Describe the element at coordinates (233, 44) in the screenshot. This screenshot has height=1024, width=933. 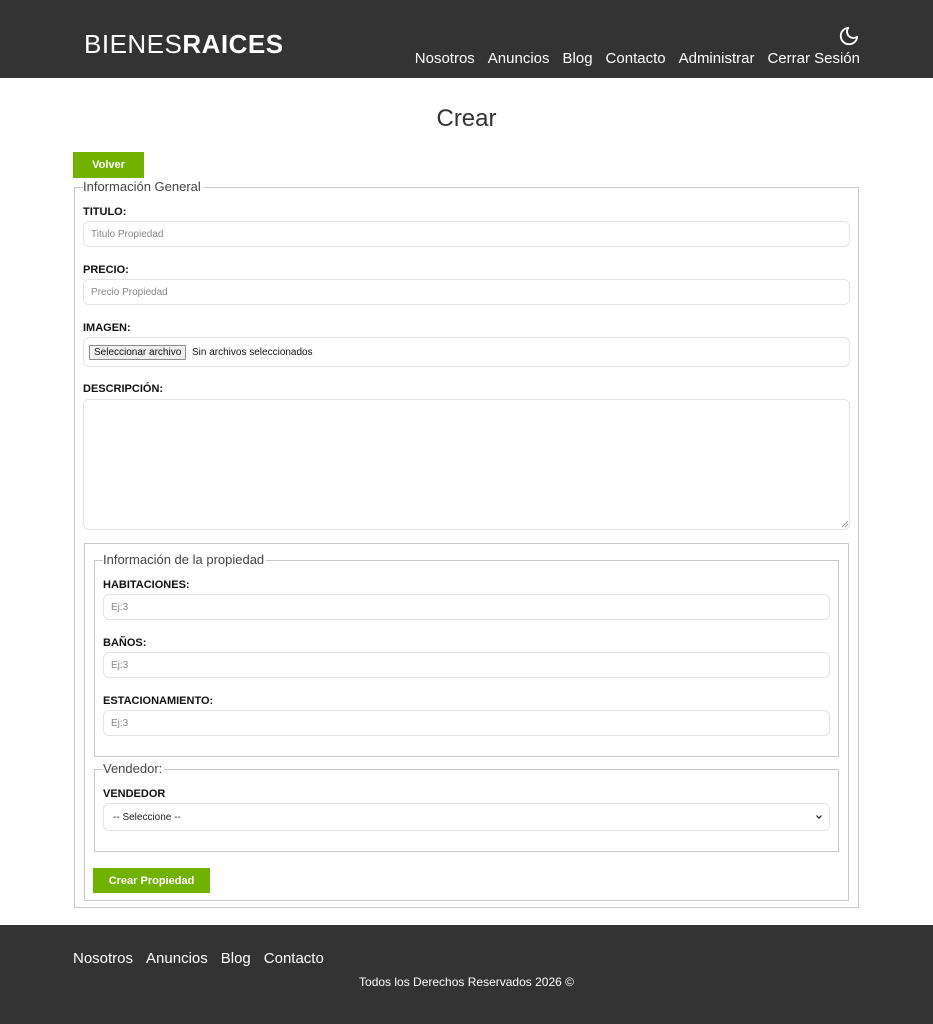
I see `logo-bold-text: RAICES` at that location.